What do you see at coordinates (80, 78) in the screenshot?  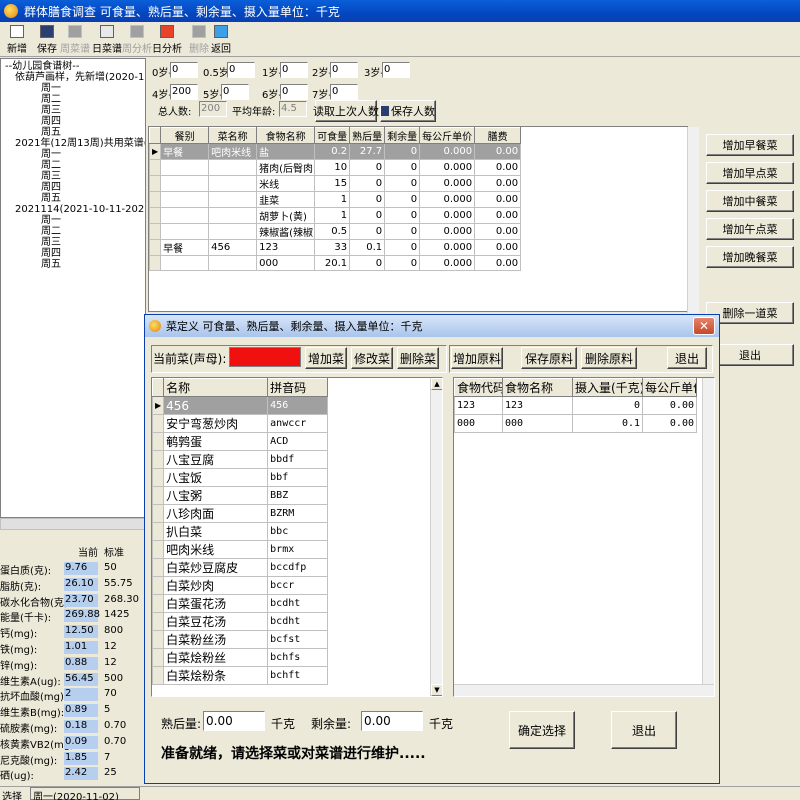 I see `tree-group: 依葫芦画样，先新增(2020-11-` at bounding box center [80, 78].